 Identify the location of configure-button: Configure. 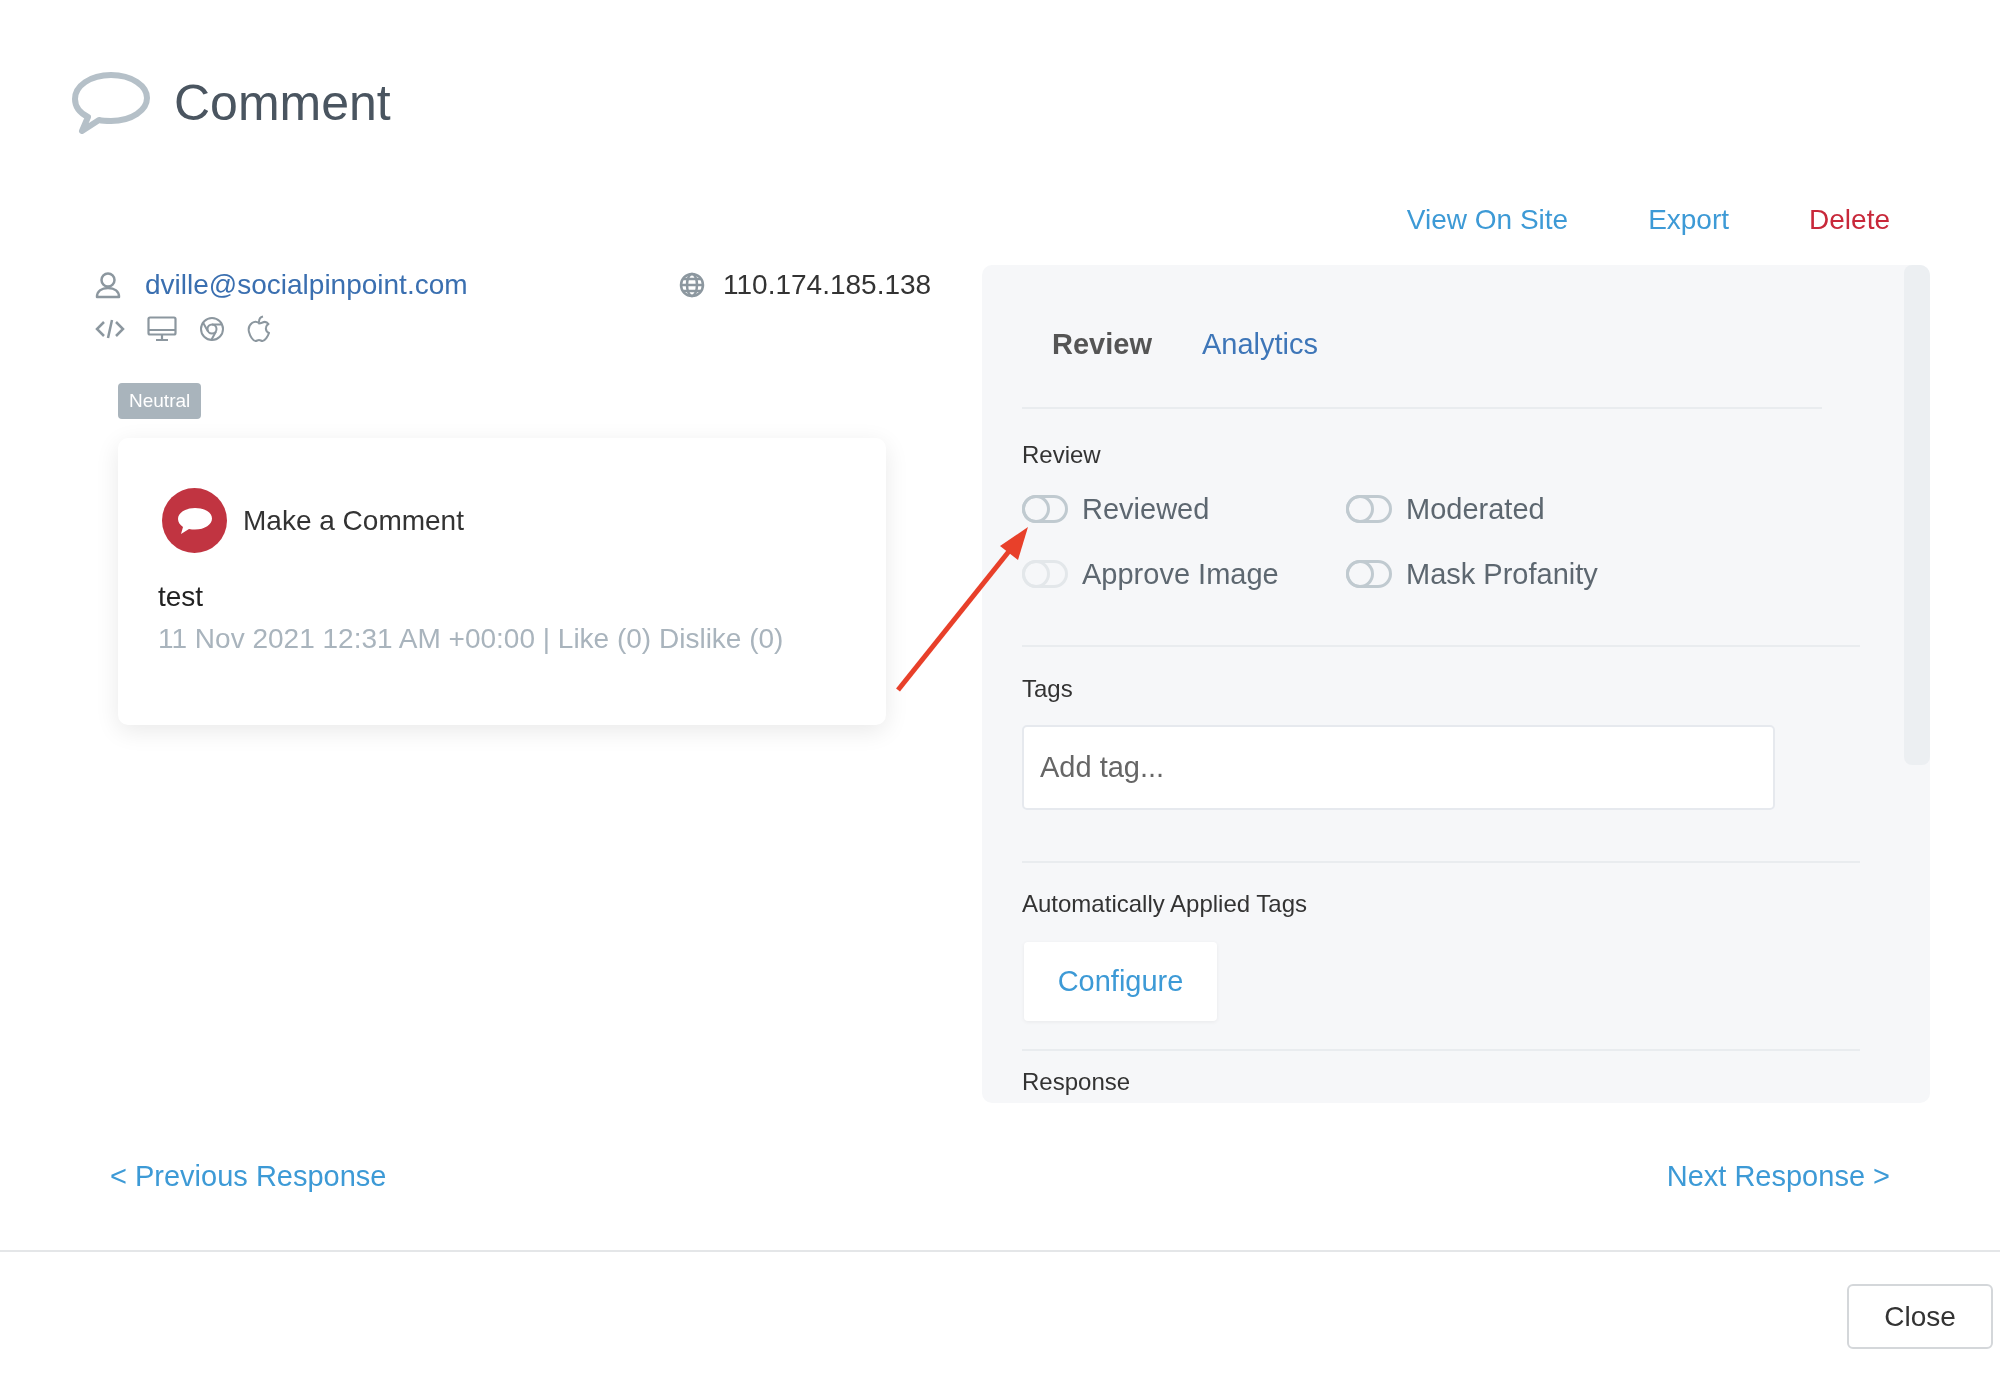
(1120, 981).